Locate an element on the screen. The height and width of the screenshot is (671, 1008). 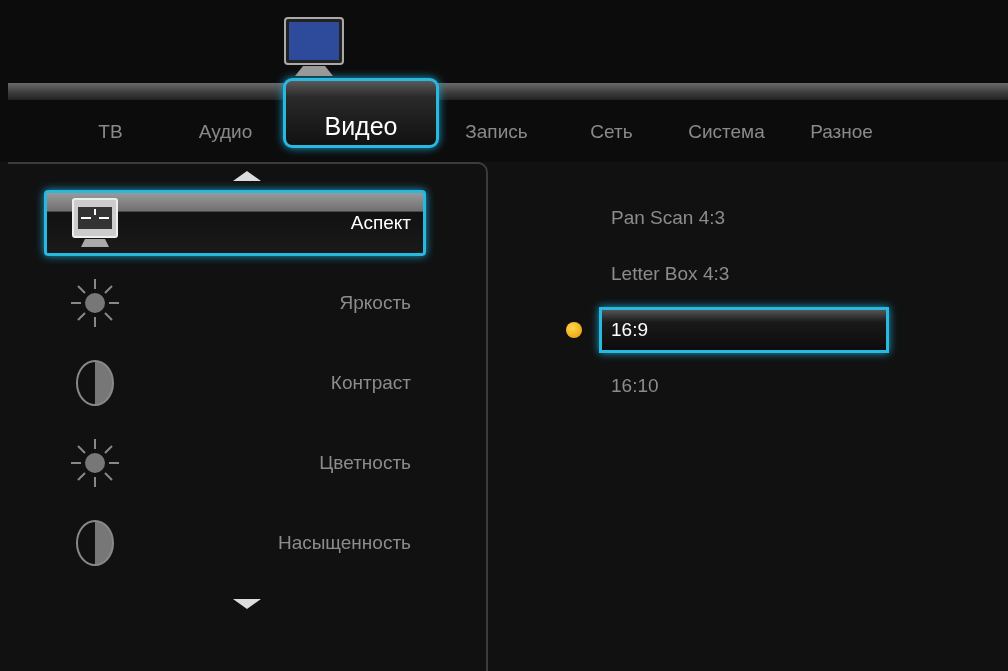
option-item: Letter Box 4:3 is located at coordinates (744, 274).